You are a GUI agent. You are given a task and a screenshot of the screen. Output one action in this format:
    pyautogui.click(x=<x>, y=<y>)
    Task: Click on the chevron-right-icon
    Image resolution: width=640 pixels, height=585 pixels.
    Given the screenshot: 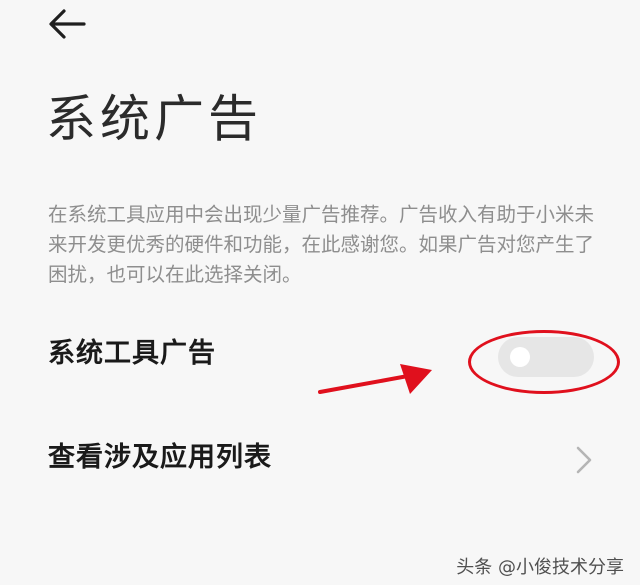 What is the action you would take?
    pyautogui.click(x=584, y=460)
    